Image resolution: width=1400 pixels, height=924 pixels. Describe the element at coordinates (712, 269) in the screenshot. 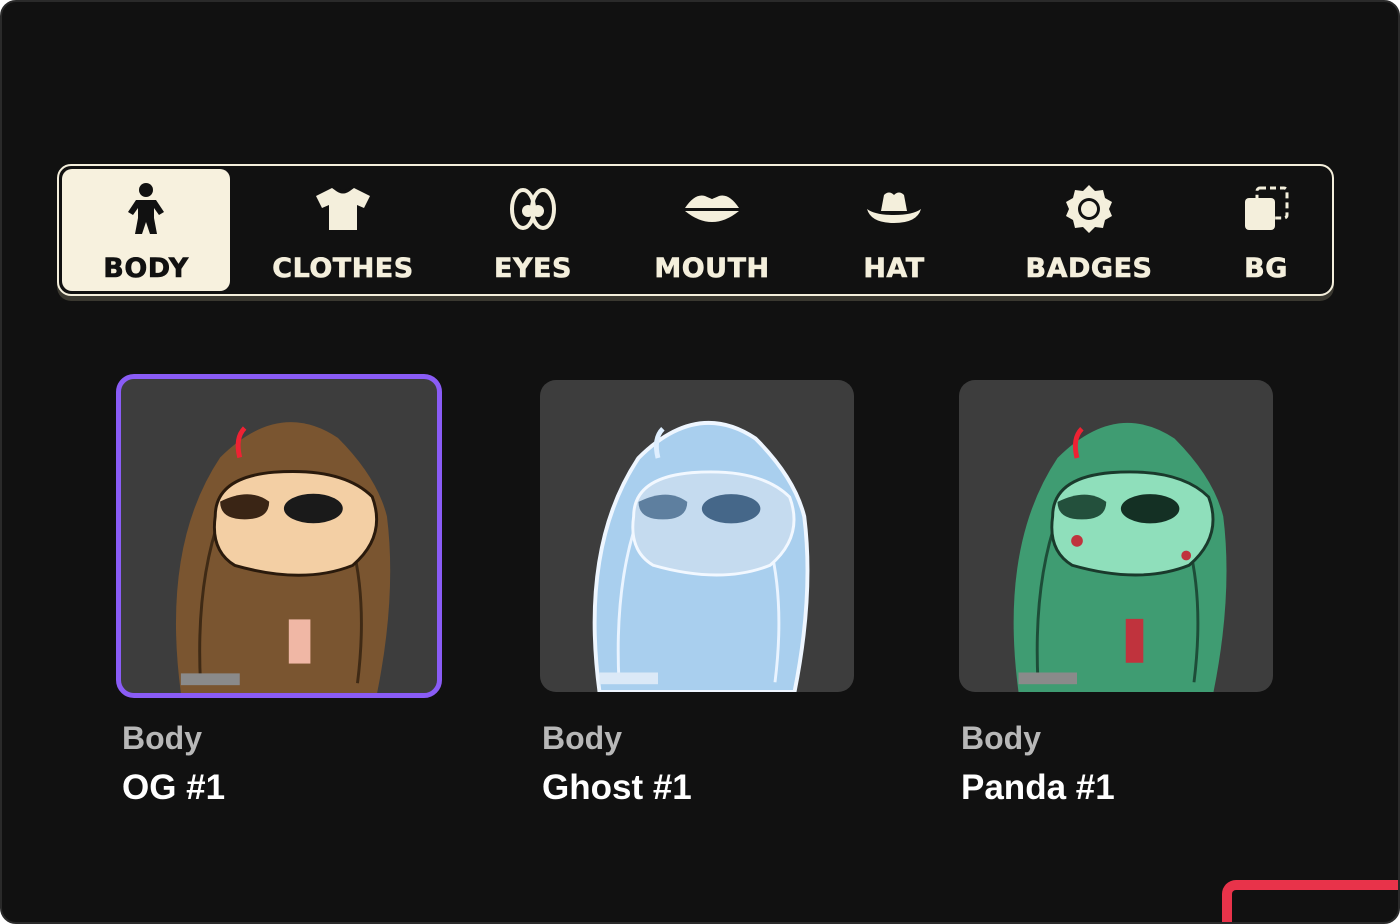

I see `tab-mouth-label: MOUTH` at that location.